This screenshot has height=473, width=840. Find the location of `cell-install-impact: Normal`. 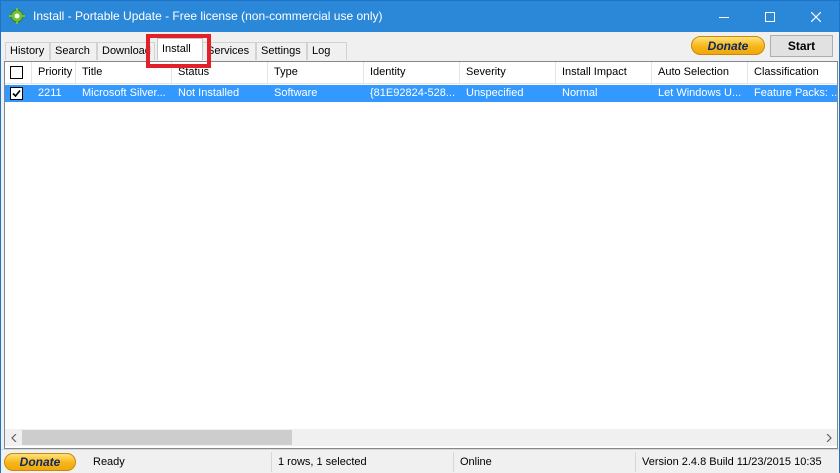

cell-install-impact: Normal is located at coordinates (580, 93).